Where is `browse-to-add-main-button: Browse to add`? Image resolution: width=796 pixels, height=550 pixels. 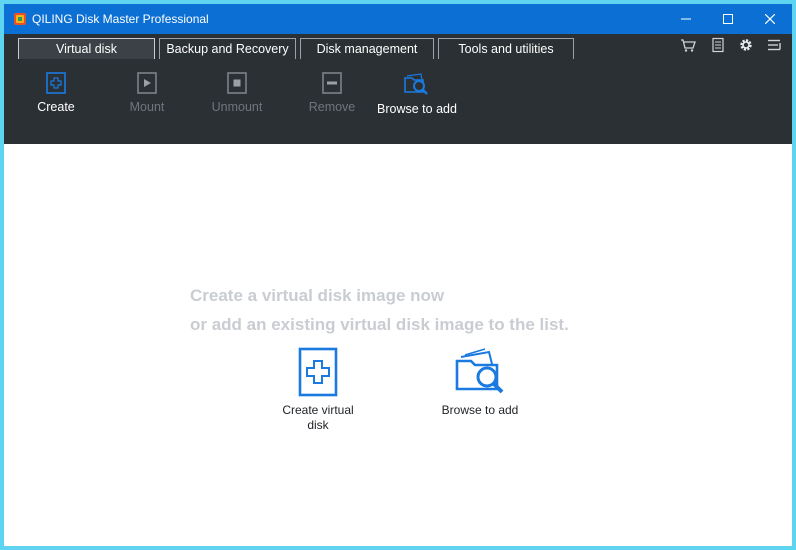 browse-to-add-main-button: Browse to add is located at coordinates (480, 382).